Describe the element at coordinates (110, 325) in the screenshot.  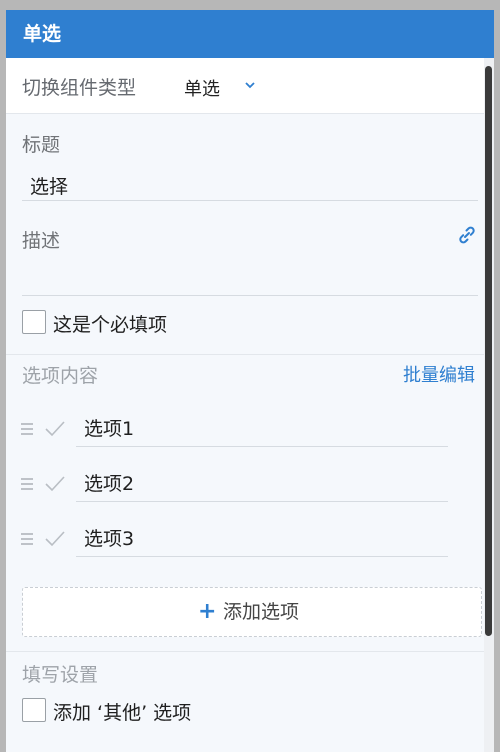
I see `required-label: 这是个必填项` at that location.